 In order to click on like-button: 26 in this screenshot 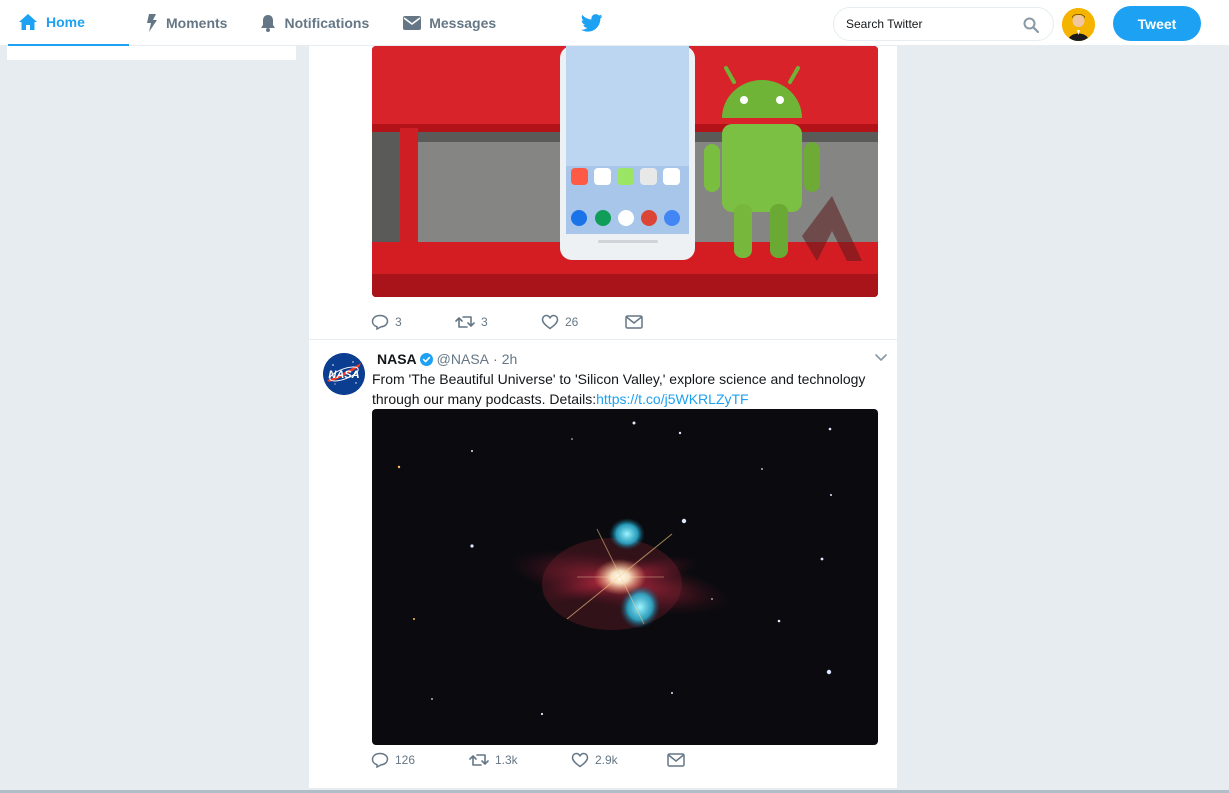, I will do `click(583, 322)`.